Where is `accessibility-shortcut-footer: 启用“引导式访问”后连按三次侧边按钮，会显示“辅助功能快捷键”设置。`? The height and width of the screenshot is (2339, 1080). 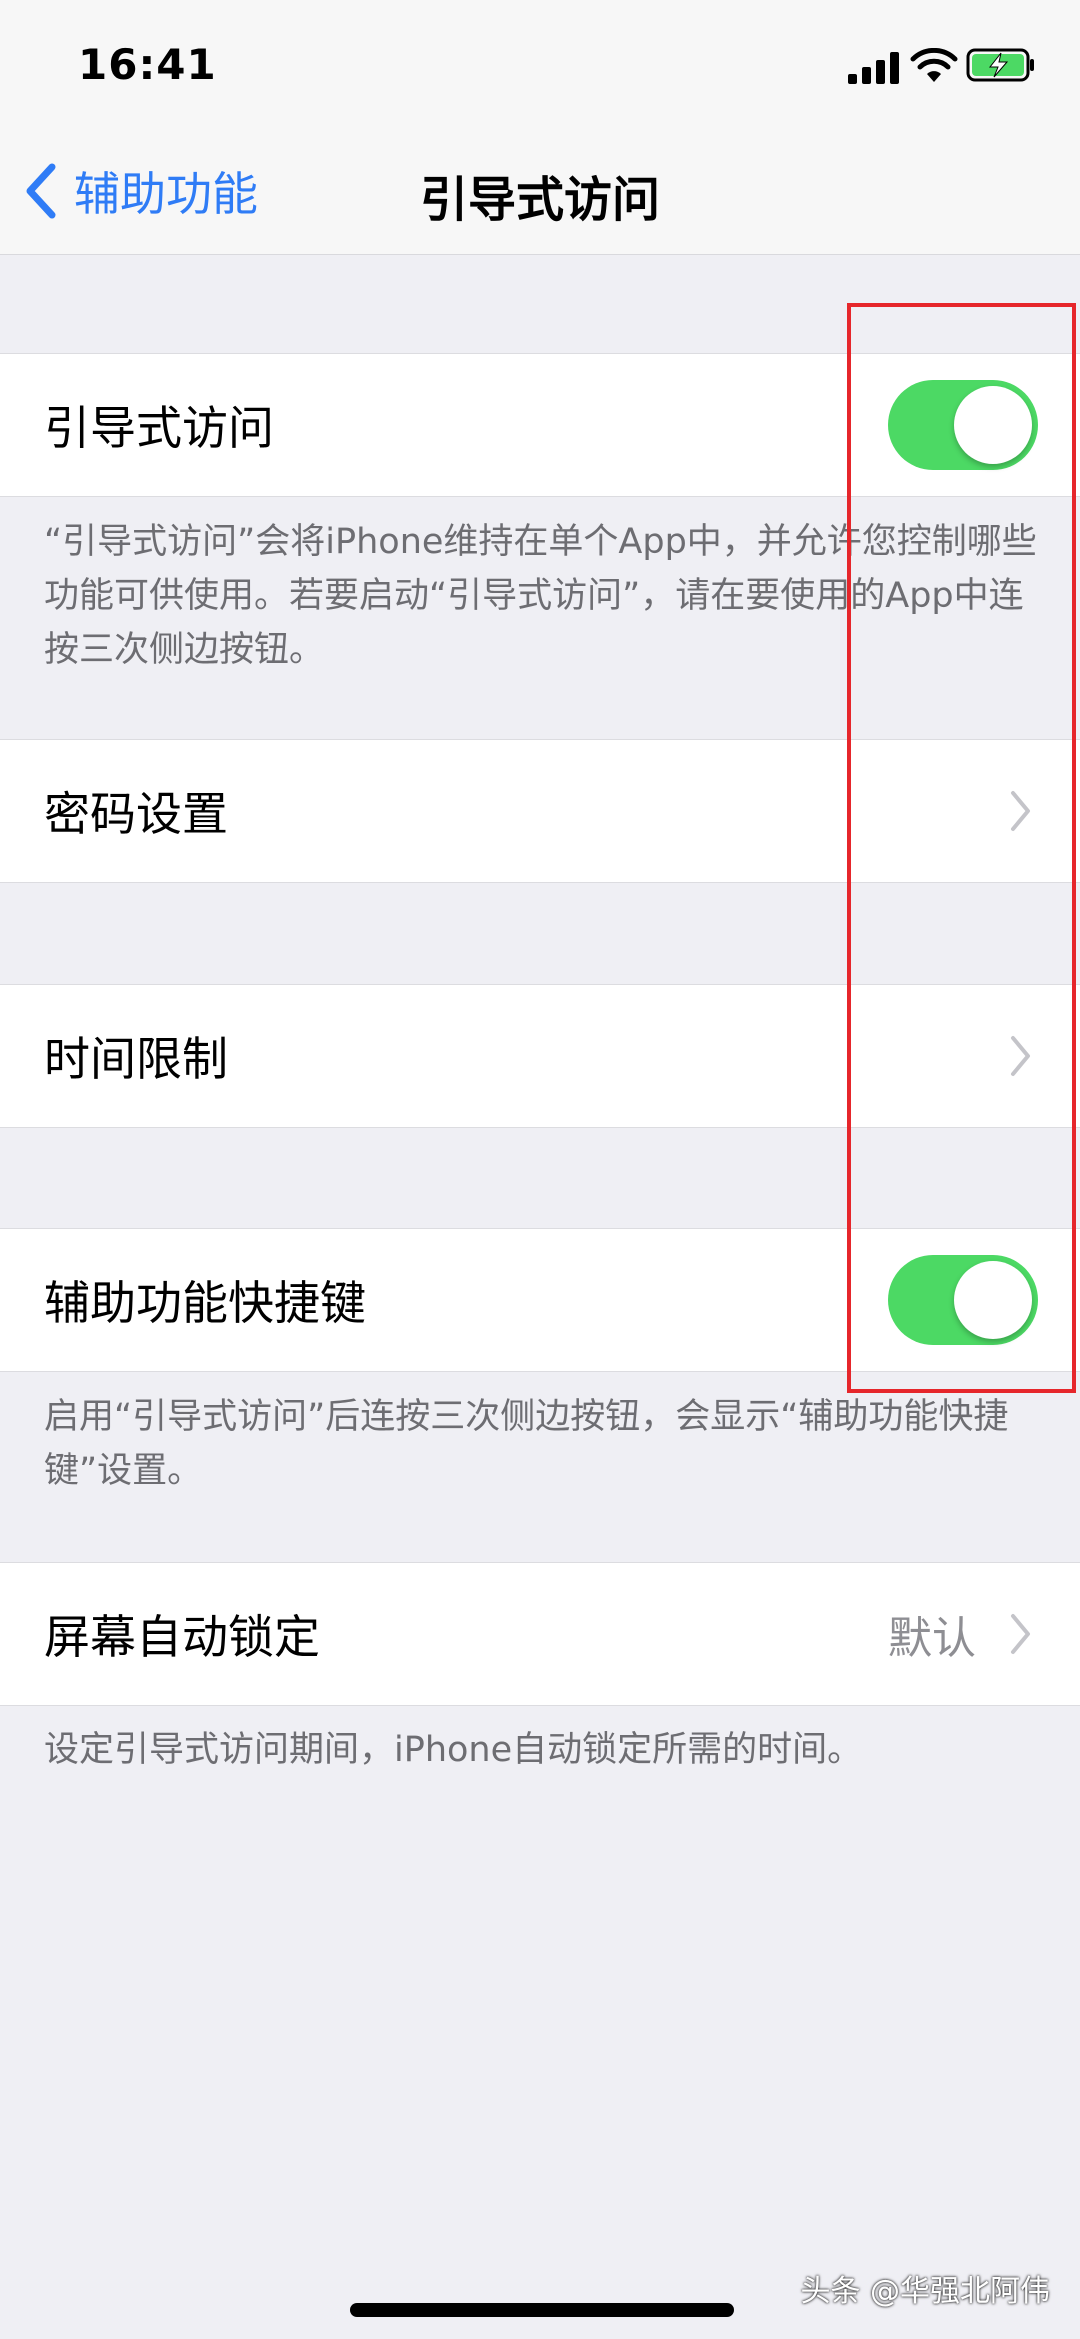
accessibility-shortcut-footer: 启用“引导式访问”后连按三次侧边按钮，会显示“辅助功能快捷键”设置。 is located at coordinates (526, 1444).